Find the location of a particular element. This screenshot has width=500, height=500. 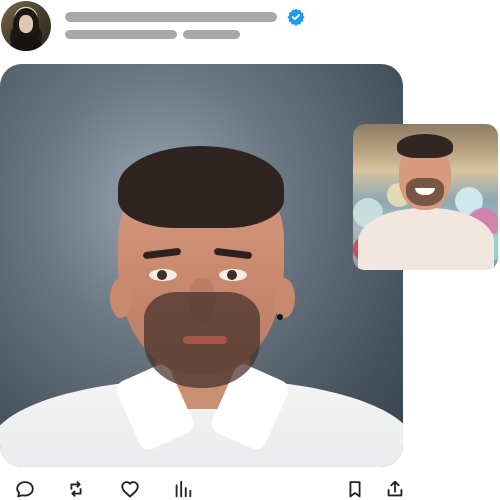

avatar-face is located at coordinates (26, 24).